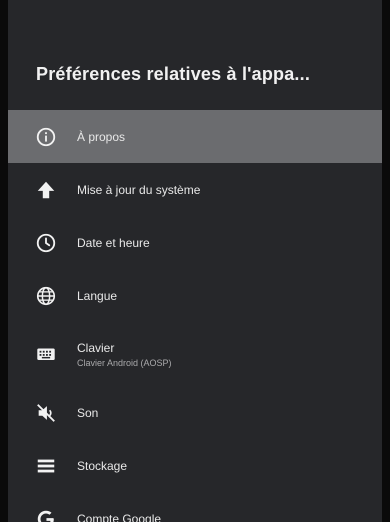  I want to click on upload-arrow-icon, so click(46, 190).